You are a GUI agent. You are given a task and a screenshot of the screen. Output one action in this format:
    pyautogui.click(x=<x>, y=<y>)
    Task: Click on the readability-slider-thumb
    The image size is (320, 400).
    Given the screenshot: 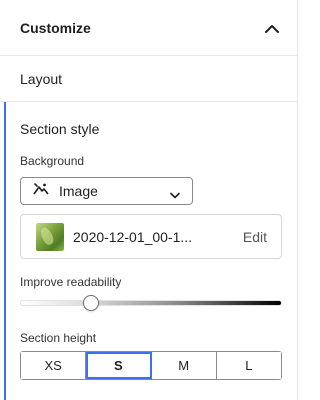 What is the action you would take?
    pyautogui.click(x=90, y=303)
    